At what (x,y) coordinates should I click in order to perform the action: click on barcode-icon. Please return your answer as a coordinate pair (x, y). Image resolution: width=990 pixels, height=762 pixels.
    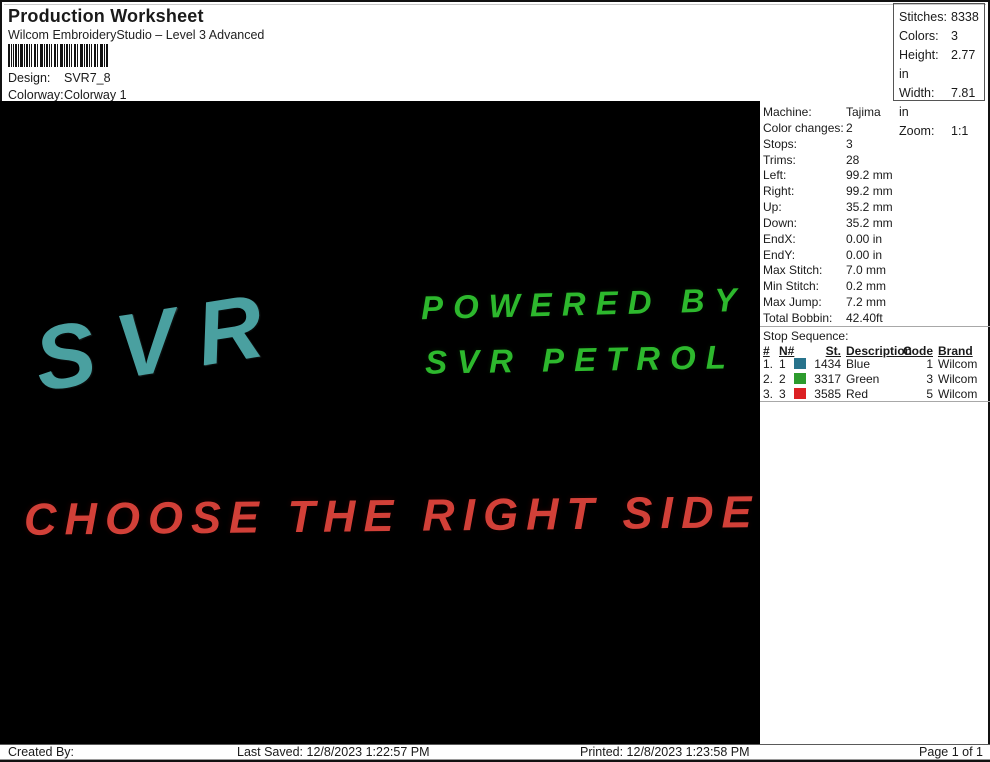
    Looking at the image, I should click on (58, 55).